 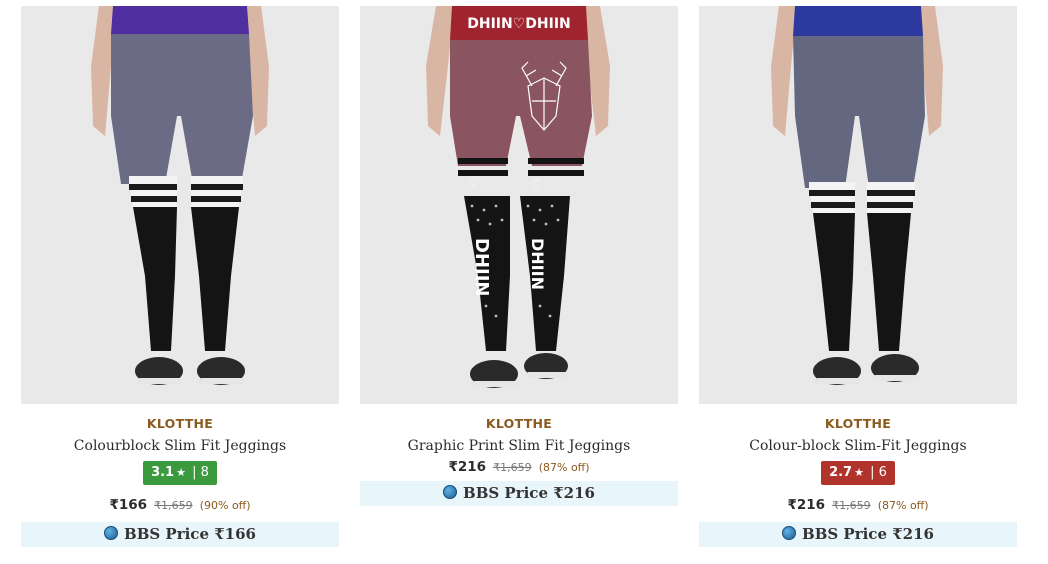 I want to click on rating-score: 2.7, so click(x=841, y=472).